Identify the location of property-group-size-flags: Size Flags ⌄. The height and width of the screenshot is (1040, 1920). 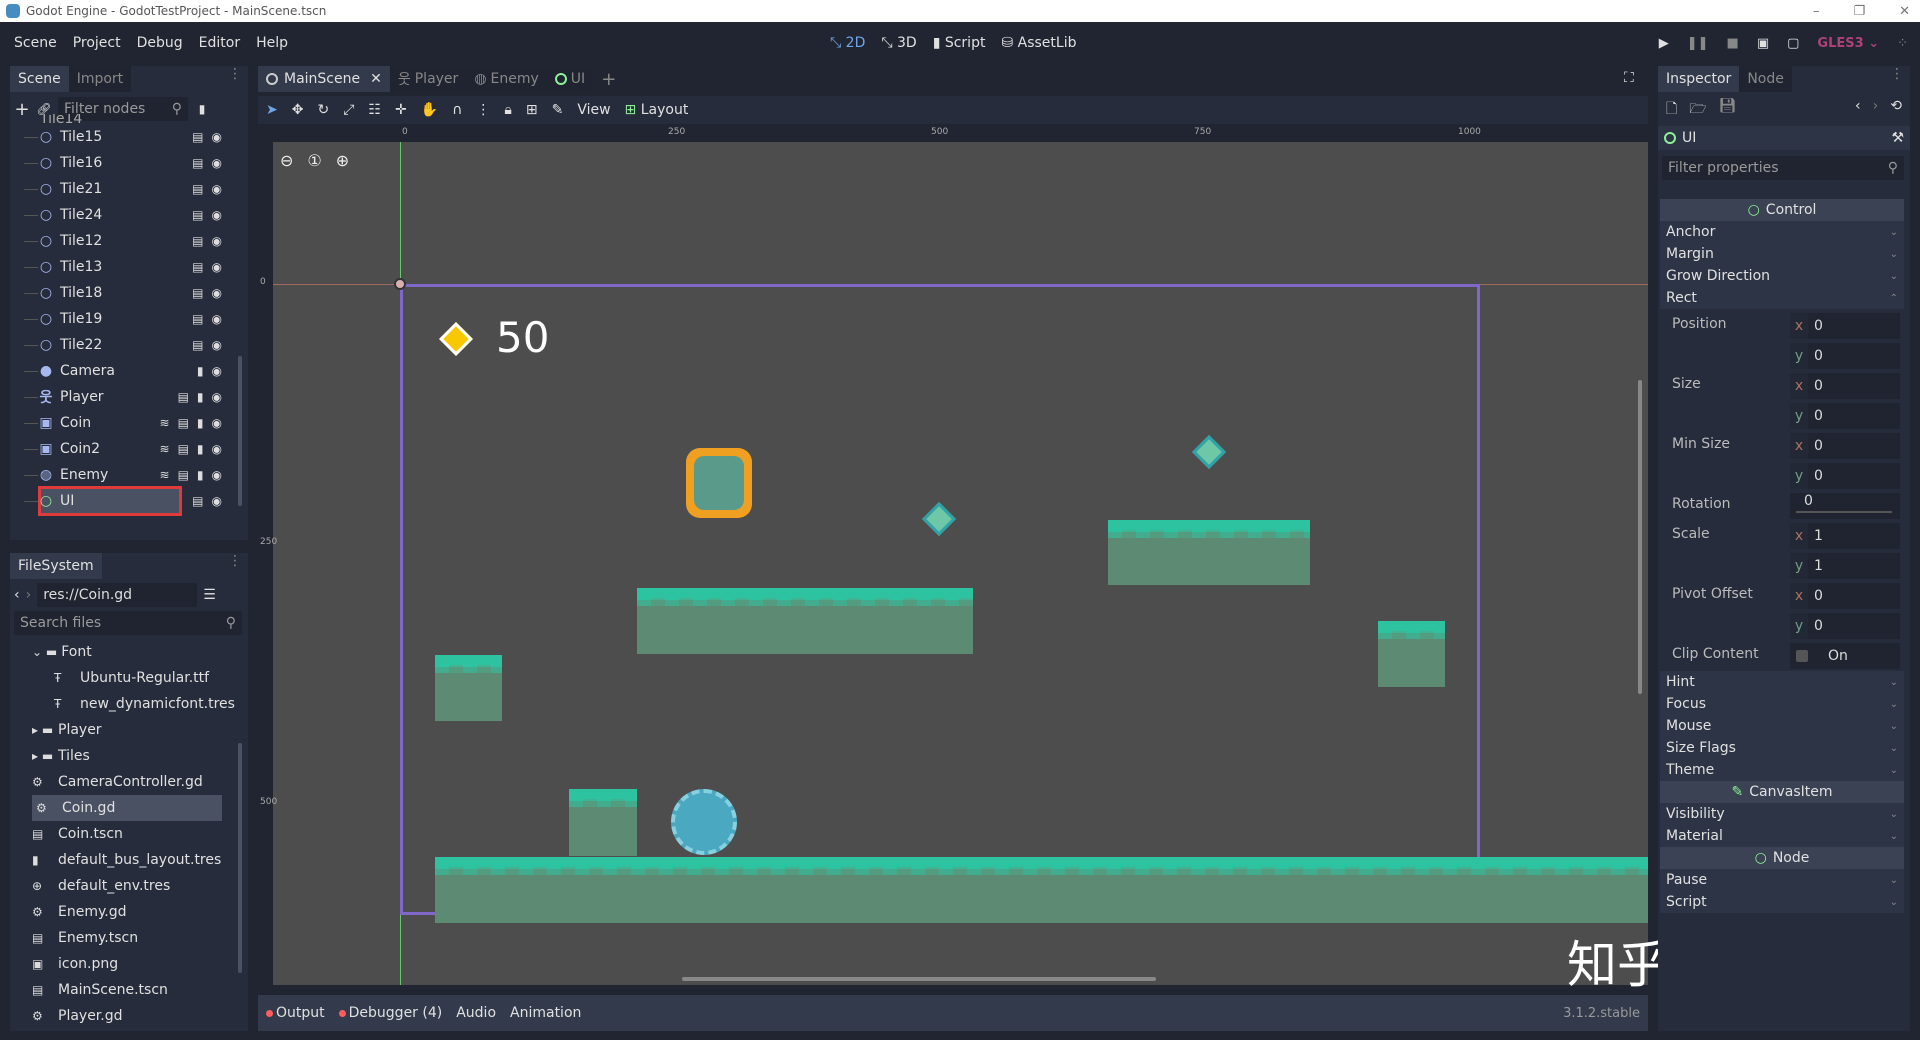
(1782, 748).